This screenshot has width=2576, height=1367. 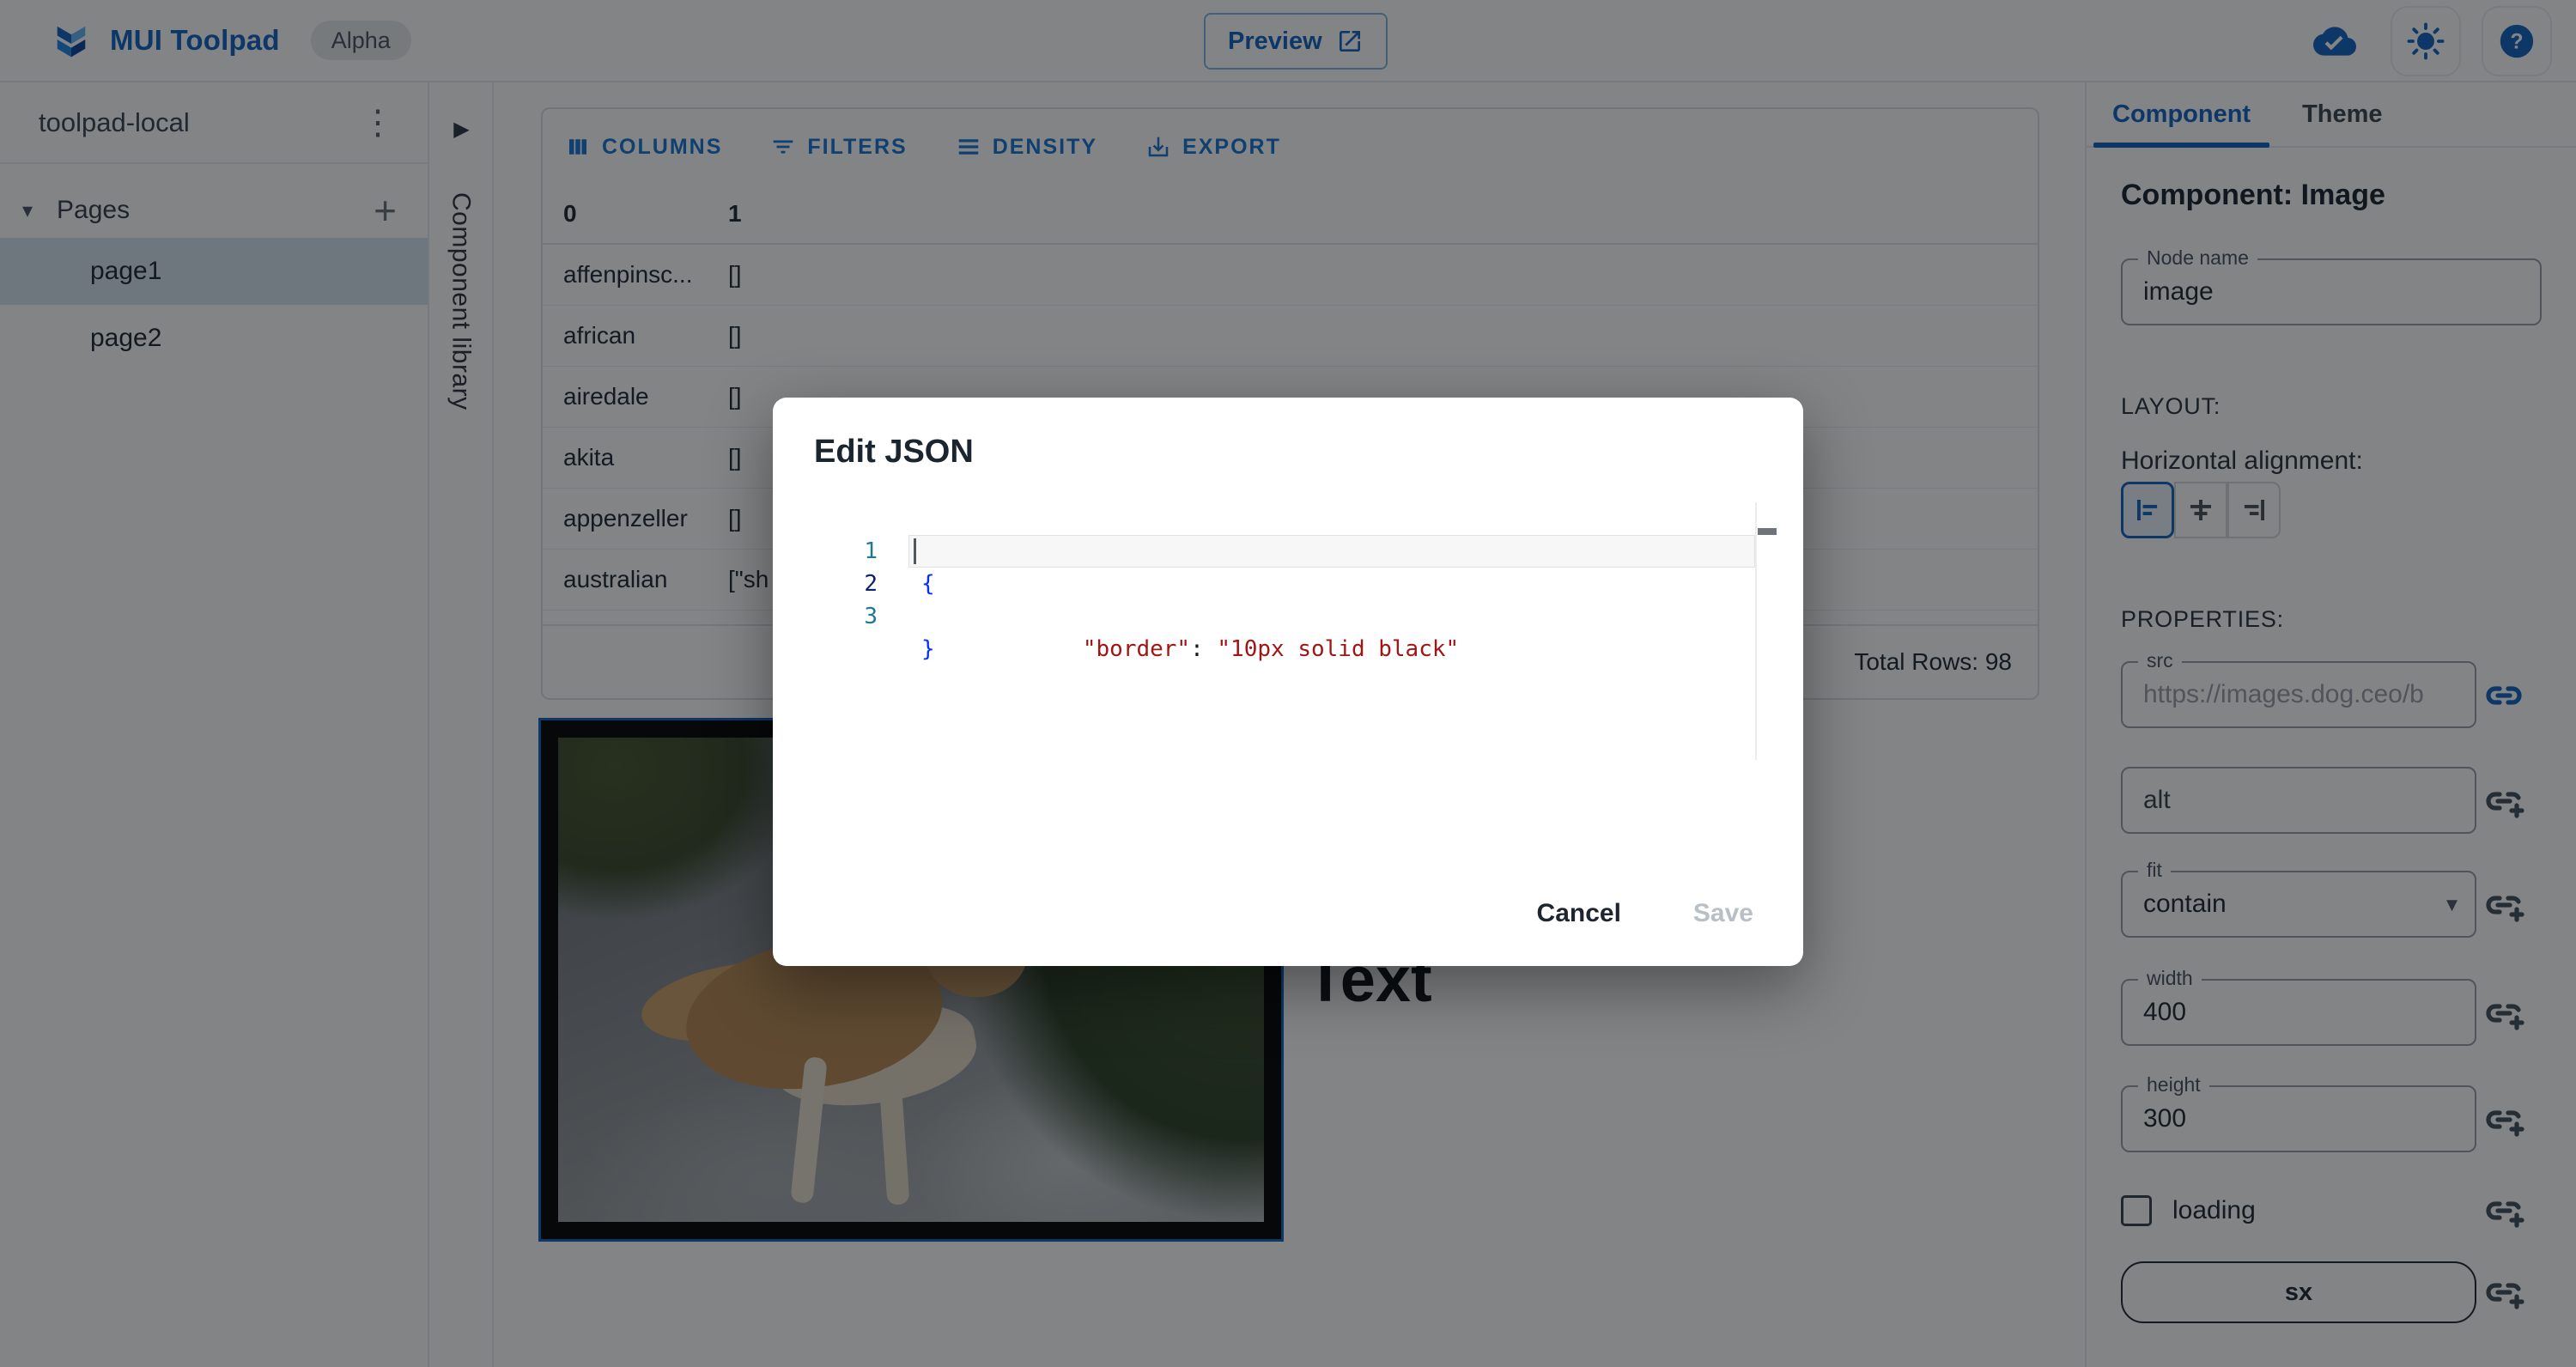 What do you see at coordinates (871, 616) in the screenshot?
I see `line-number: 3` at bounding box center [871, 616].